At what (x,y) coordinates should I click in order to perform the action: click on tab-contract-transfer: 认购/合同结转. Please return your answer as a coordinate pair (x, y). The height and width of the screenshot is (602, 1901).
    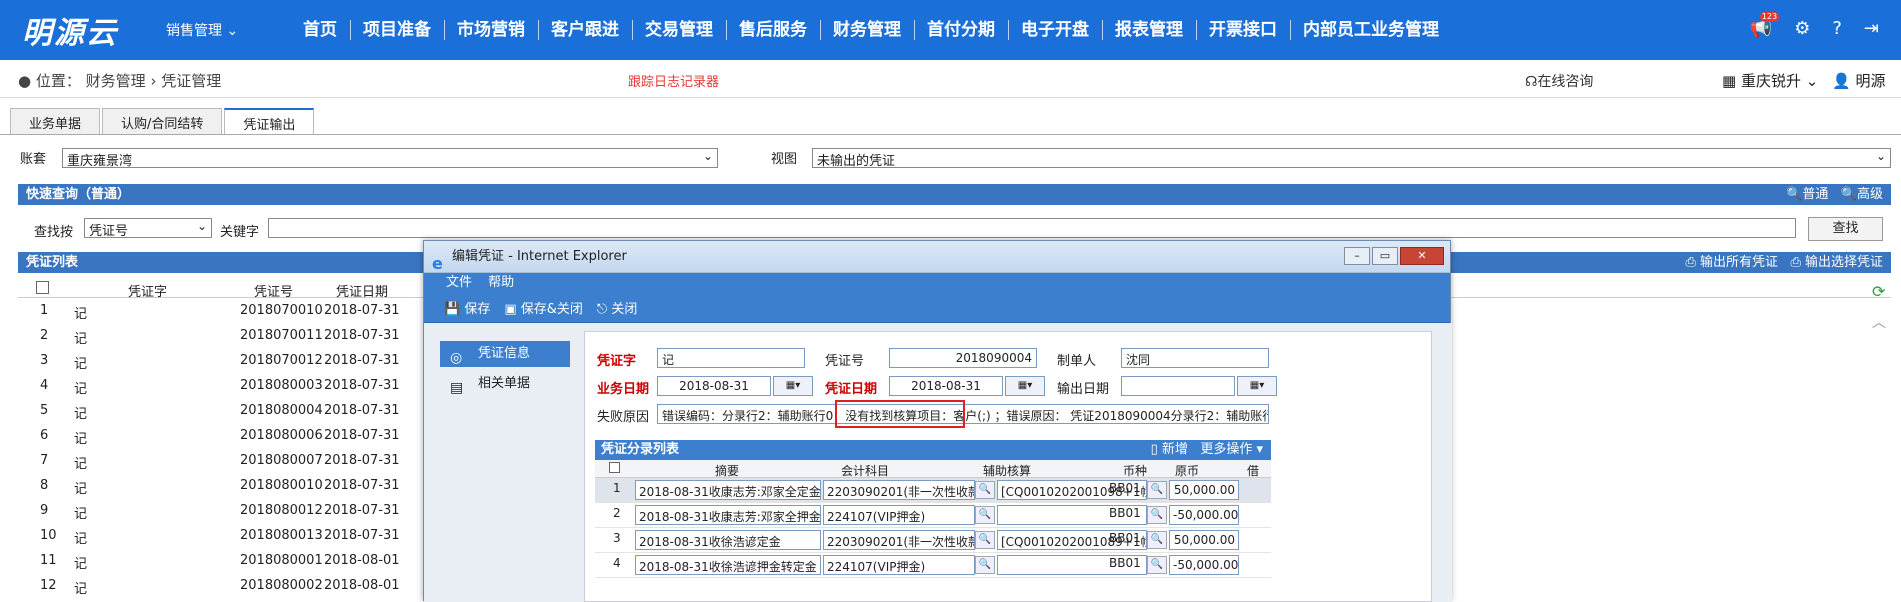
    Looking at the image, I should click on (162, 121).